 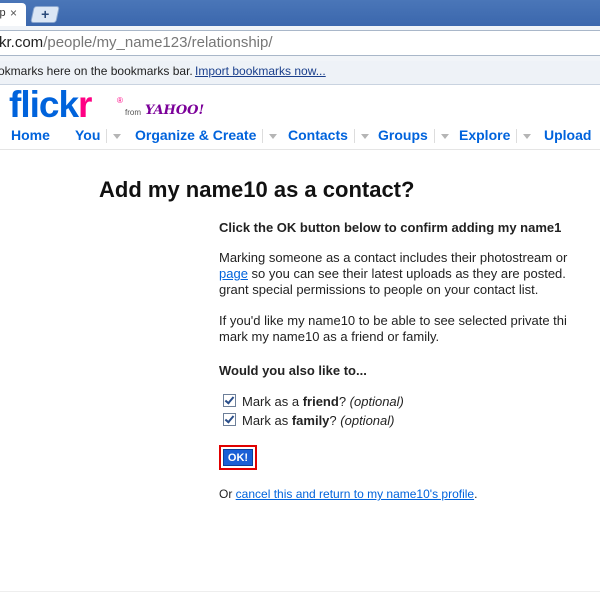 I want to click on text-line: mark my name10 as a friend or family., so click(x=329, y=336).